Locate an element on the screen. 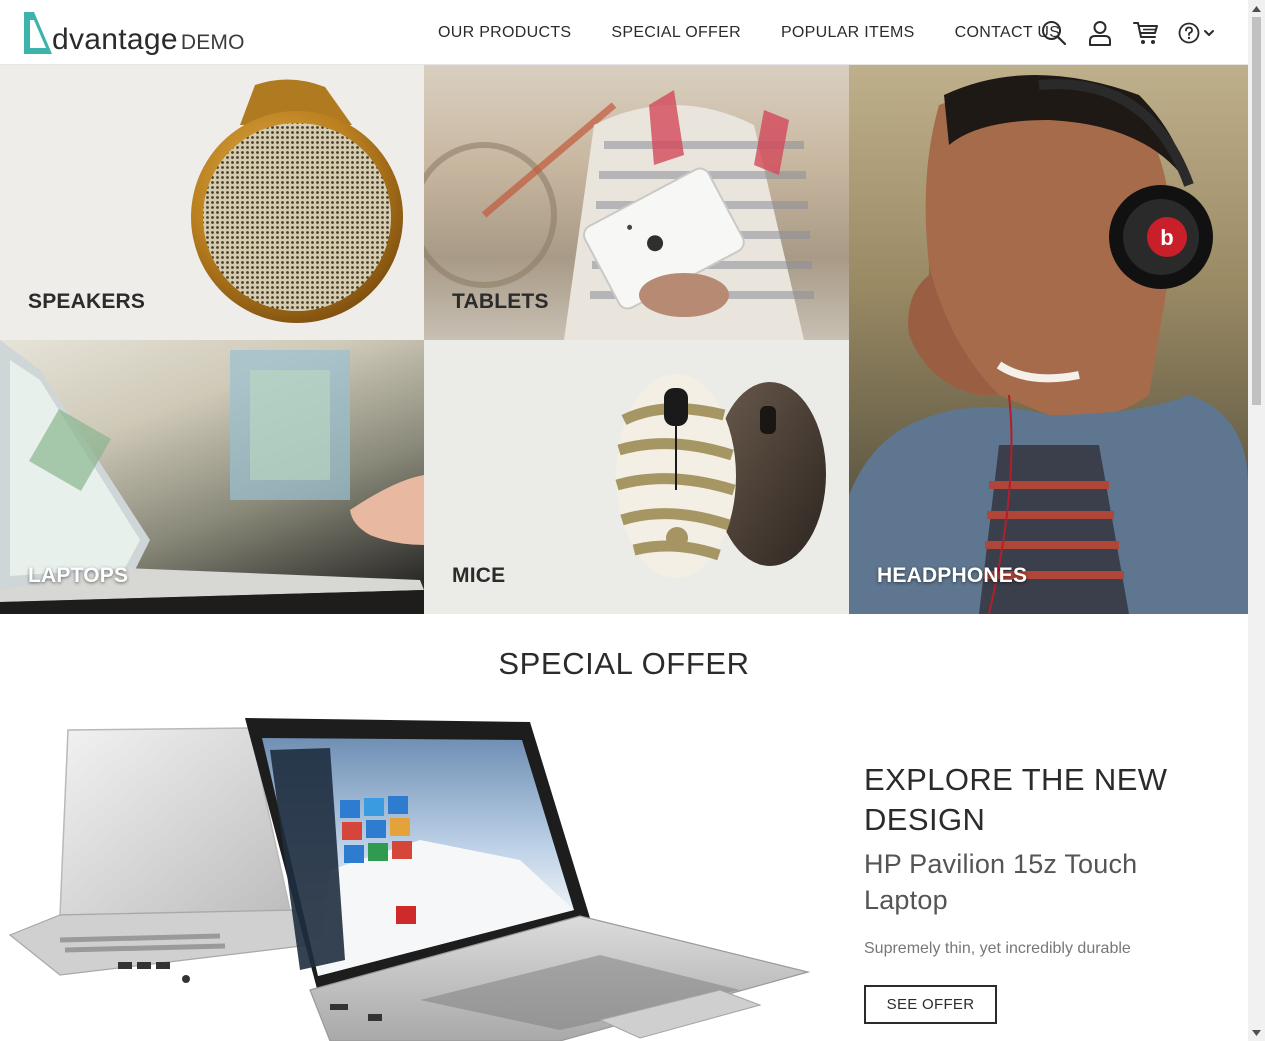  offer-headline: EXPLORE THE NEW DESIGN is located at coordinates (1016, 799).